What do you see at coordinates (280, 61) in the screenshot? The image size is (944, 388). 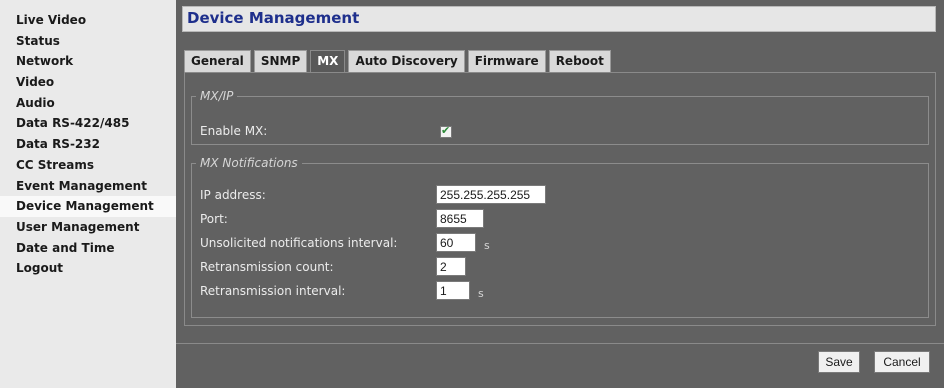 I see `tab-snmp: SNMP` at bounding box center [280, 61].